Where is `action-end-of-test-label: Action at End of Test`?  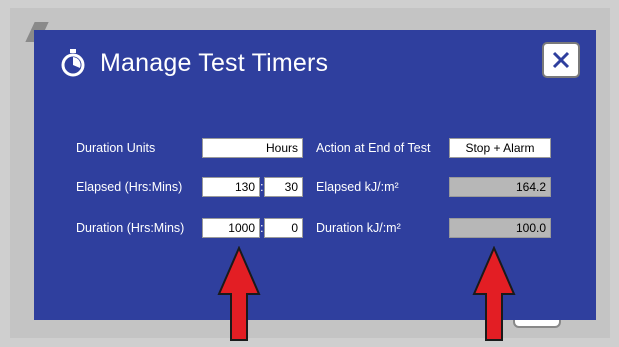
action-end-of-test-label: Action at End of Test is located at coordinates (373, 148).